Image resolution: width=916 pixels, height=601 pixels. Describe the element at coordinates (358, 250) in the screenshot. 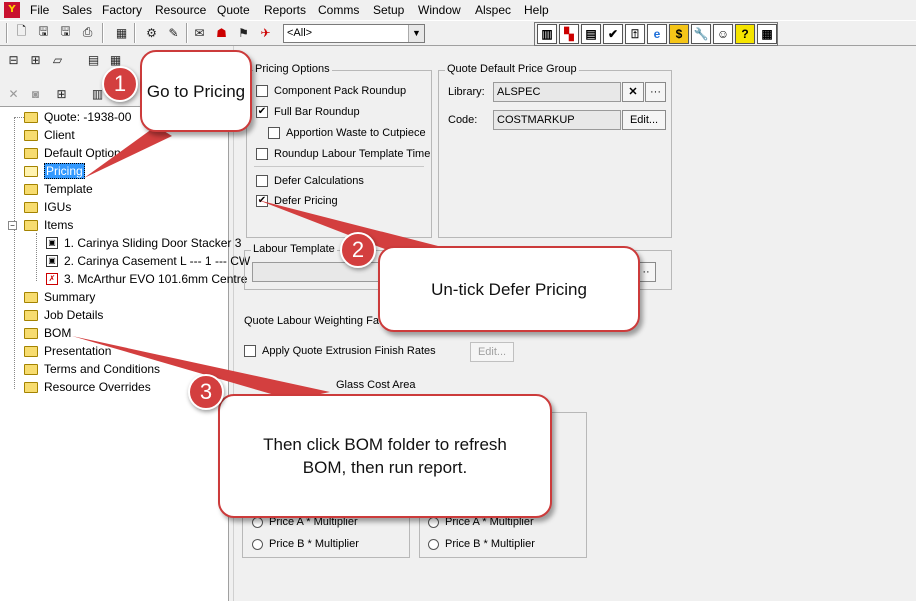

I see `step-badge-2: 2` at that location.